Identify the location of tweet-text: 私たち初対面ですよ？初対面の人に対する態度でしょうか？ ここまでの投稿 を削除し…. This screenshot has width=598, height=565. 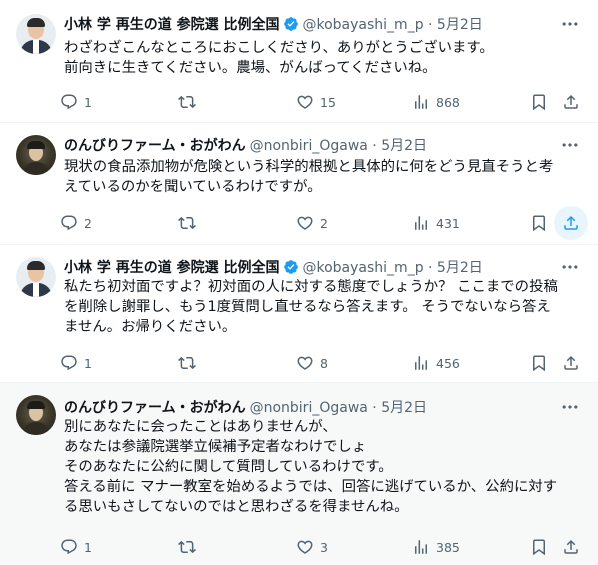
(324, 307).